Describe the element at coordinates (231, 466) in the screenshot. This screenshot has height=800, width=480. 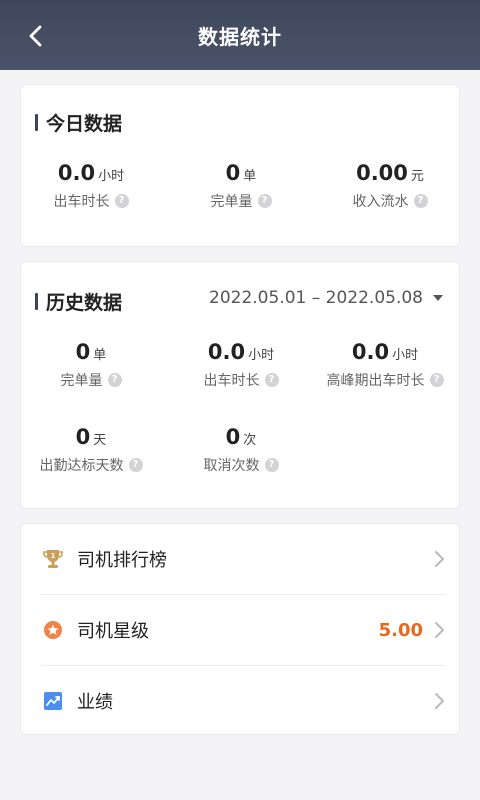
I see `stat-label: 取消次数` at that location.